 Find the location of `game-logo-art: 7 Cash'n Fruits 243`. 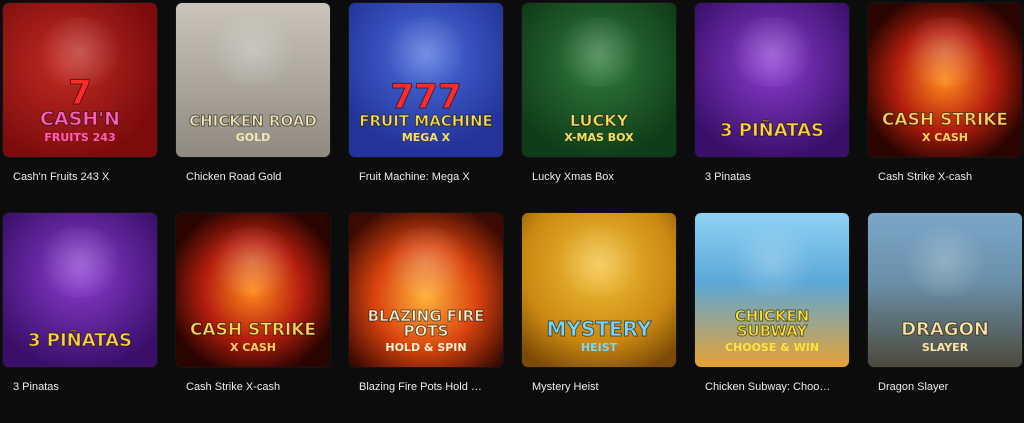

game-logo-art: 7 Cash'n Fruits 243 is located at coordinates (80, 108).